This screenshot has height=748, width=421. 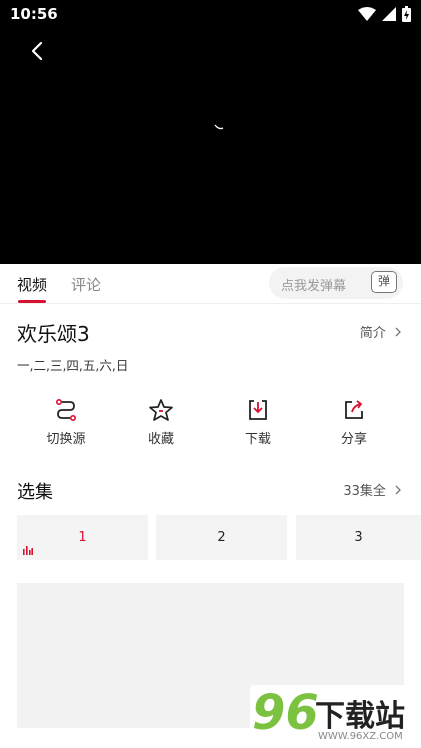 What do you see at coordinates (210, 428) in the screenshot?
I see `action-row: 切换源 收藏 下载 分享` at bounding box center [210, 428].